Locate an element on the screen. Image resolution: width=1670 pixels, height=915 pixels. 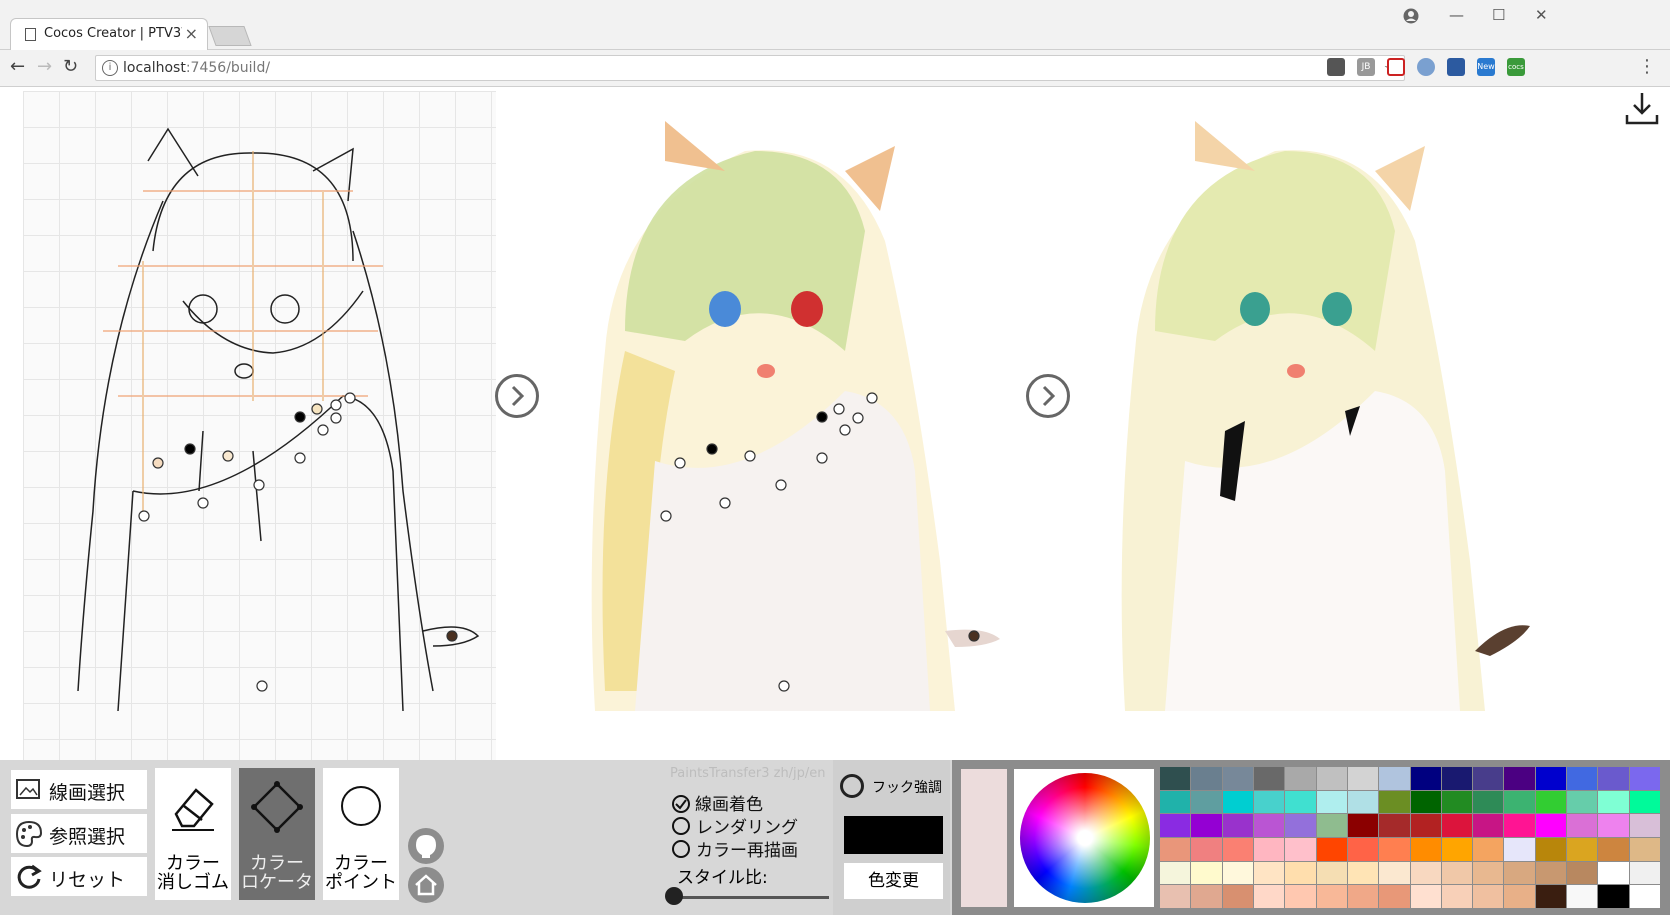
change-color-button: 色変更 is located at coordinates (893, 881).